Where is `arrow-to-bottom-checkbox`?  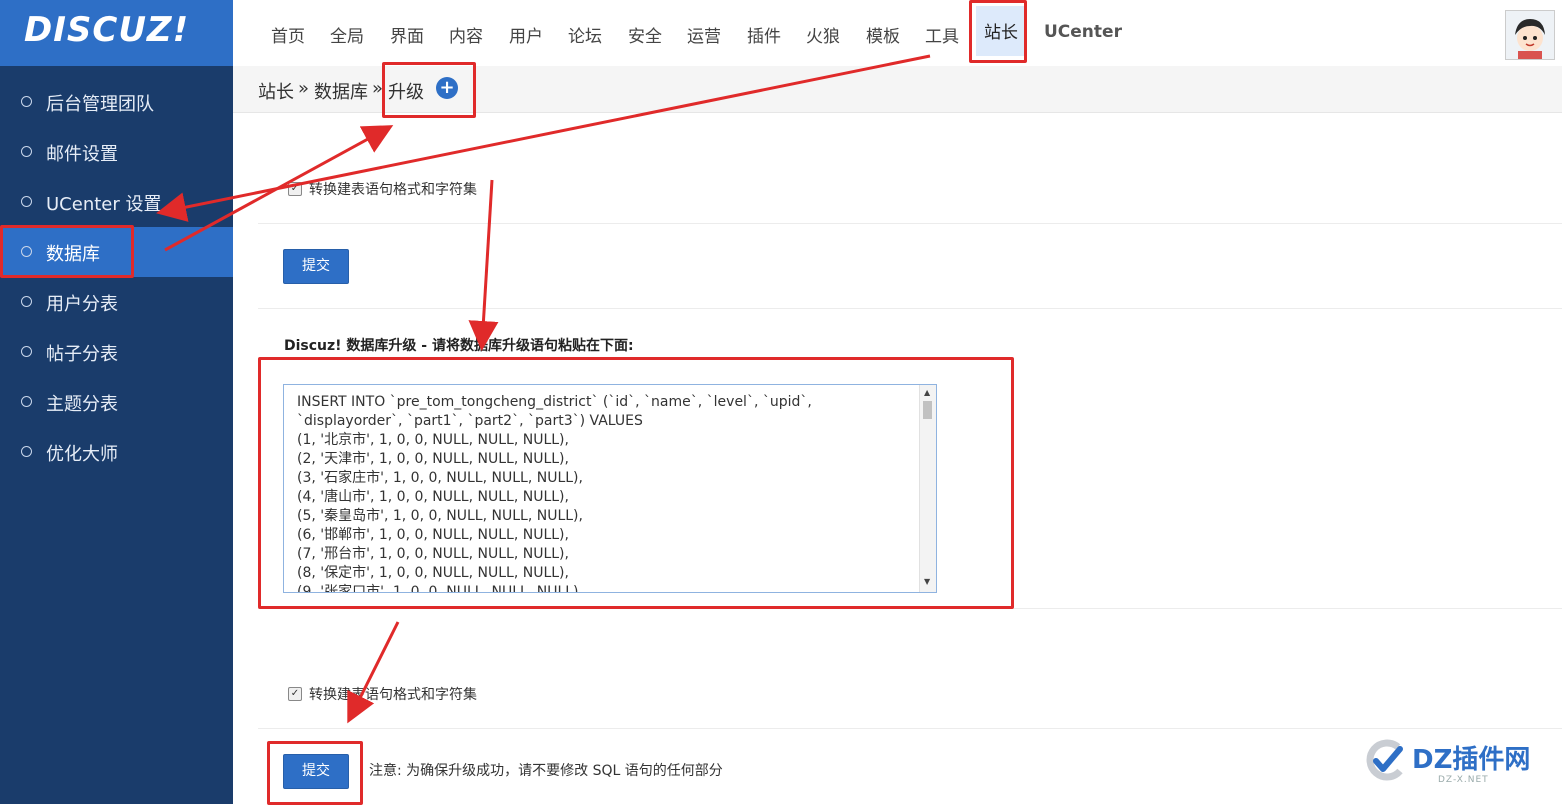 arrow-to-bottom-checkbox is located at coordinates (373, 672).